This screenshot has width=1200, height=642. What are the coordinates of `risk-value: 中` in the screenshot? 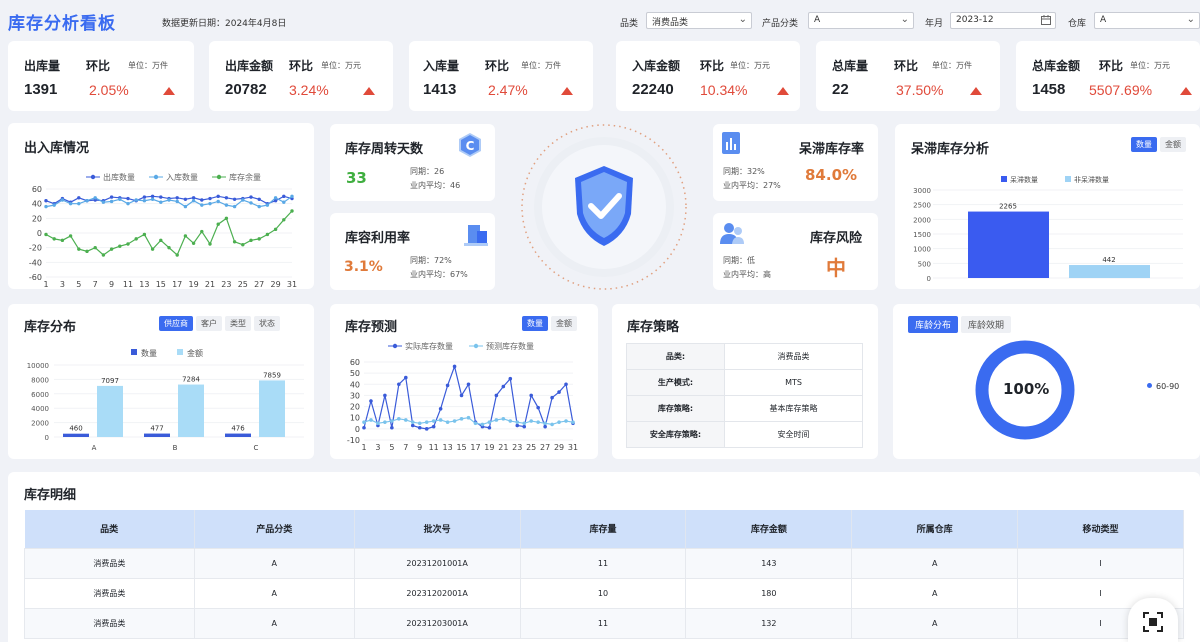 It's located at (836, 268).